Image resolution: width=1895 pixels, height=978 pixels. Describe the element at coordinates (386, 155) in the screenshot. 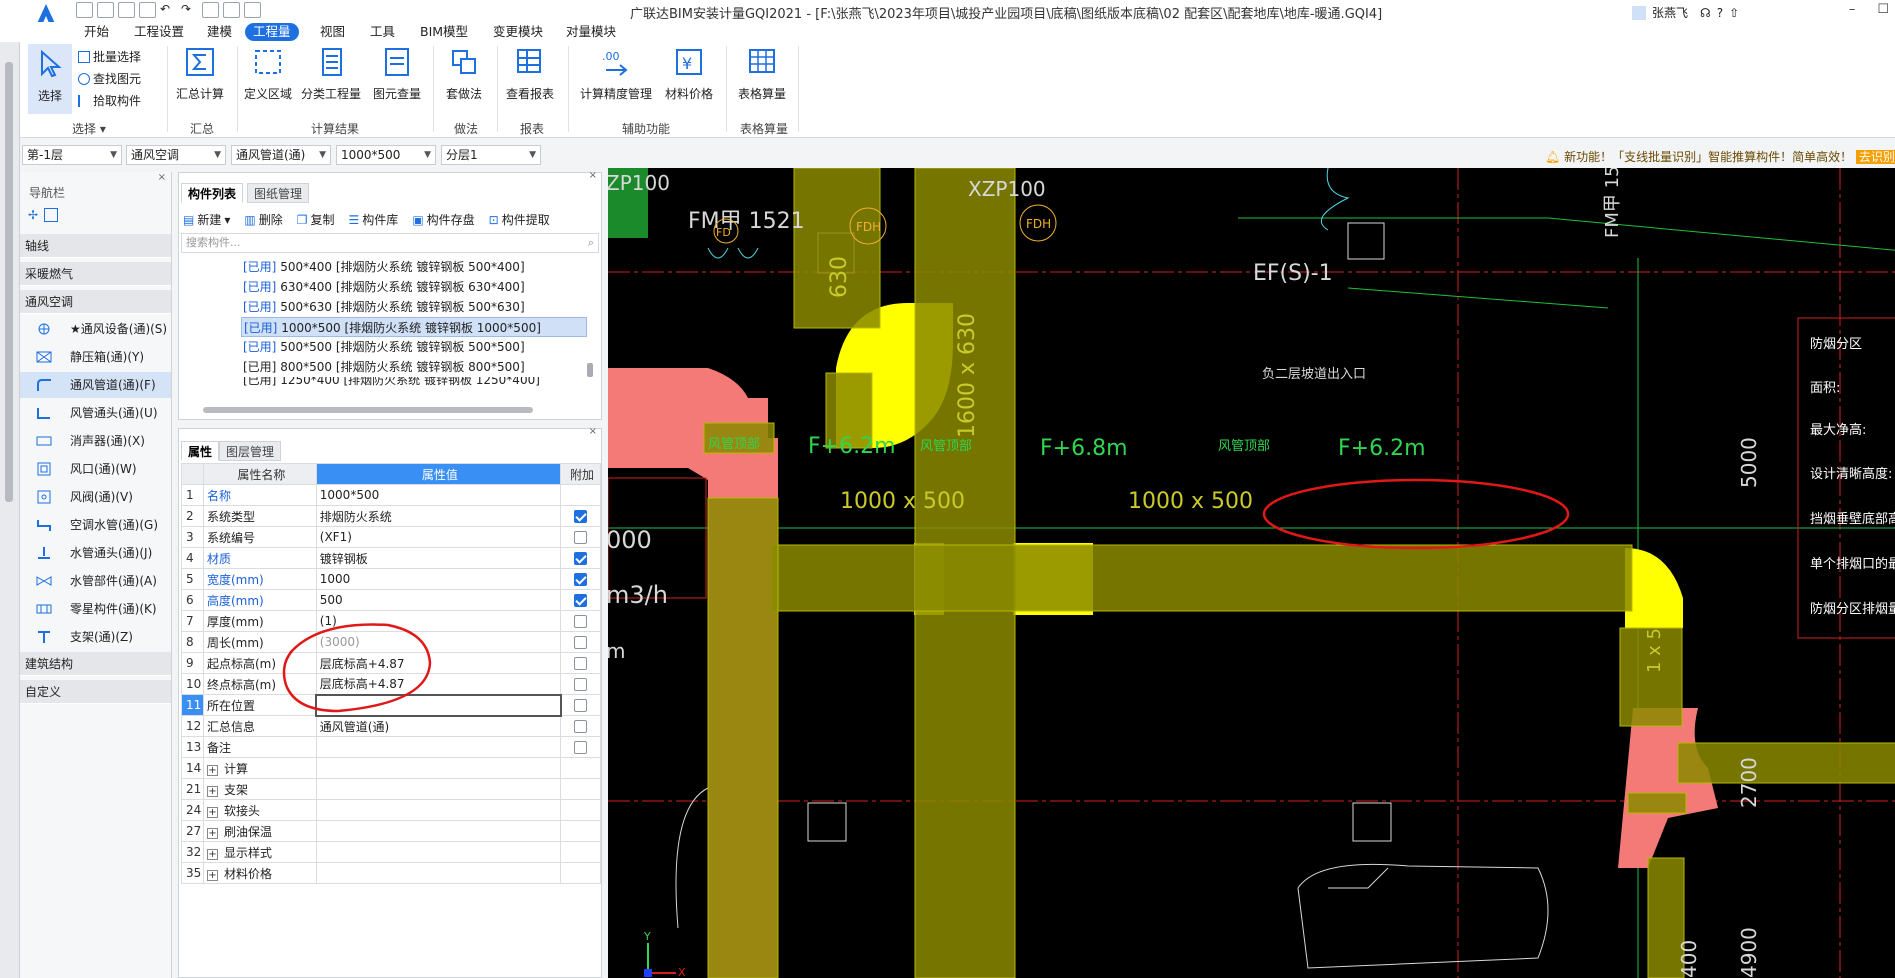

I see `size-select: 1000*500 ▼` at that location.